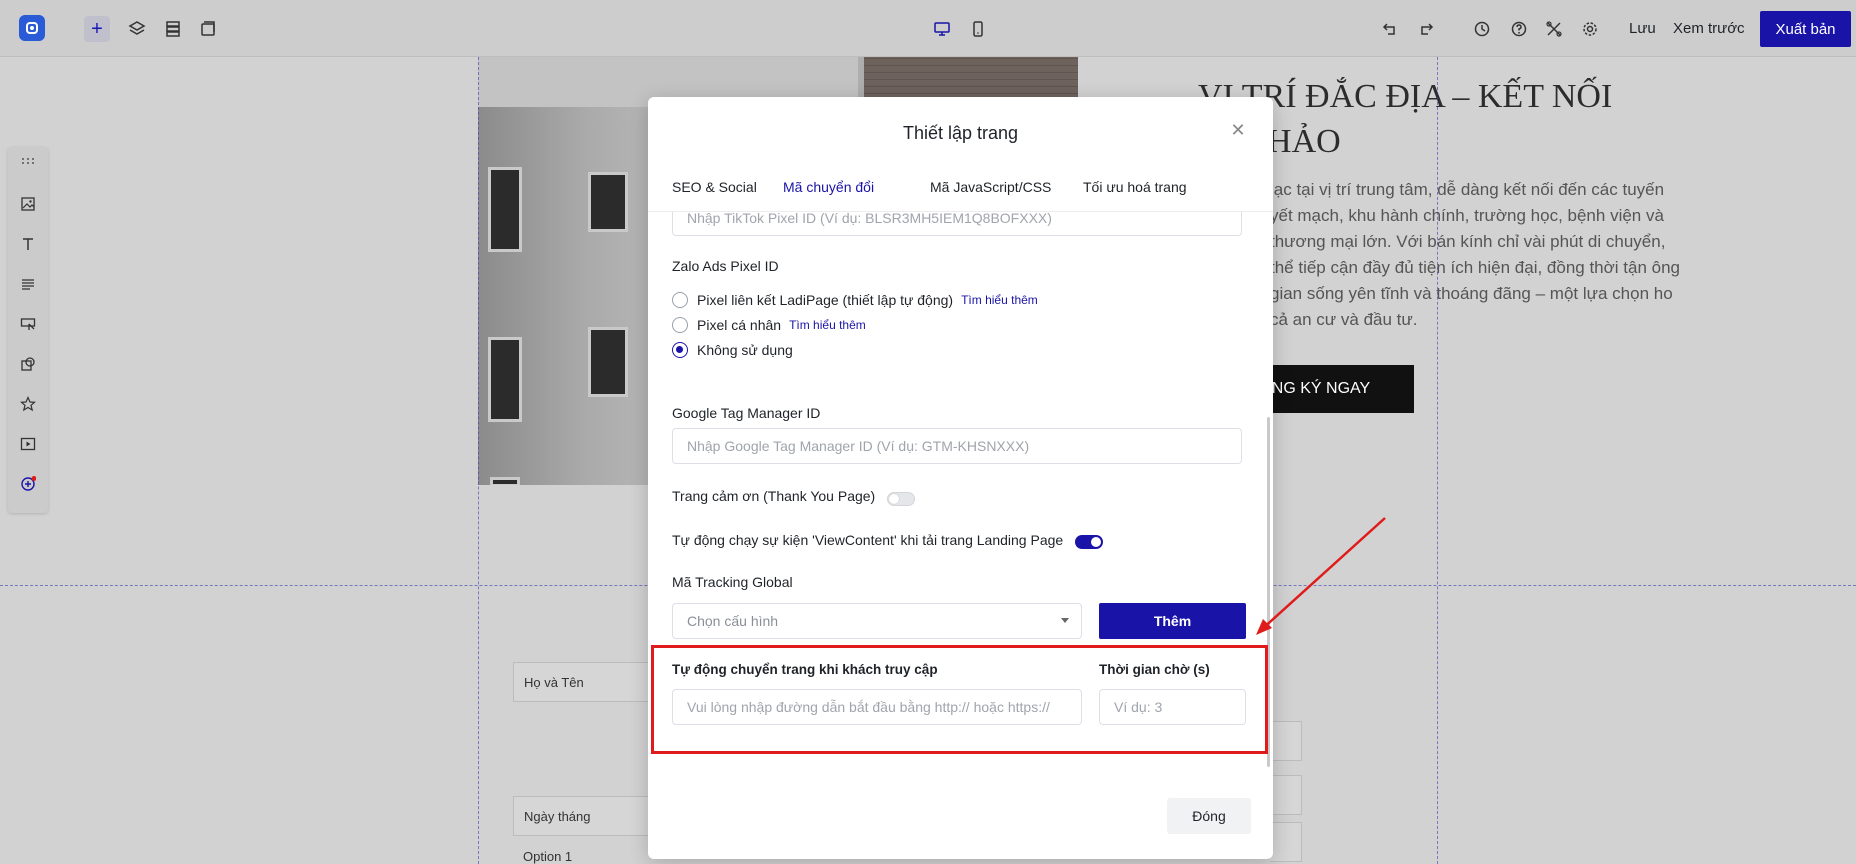  What do you see at coordinates (583, 816) in the screenshot?
I see `form-date-field: Ngày tháng` at bounding box center [583, 816].